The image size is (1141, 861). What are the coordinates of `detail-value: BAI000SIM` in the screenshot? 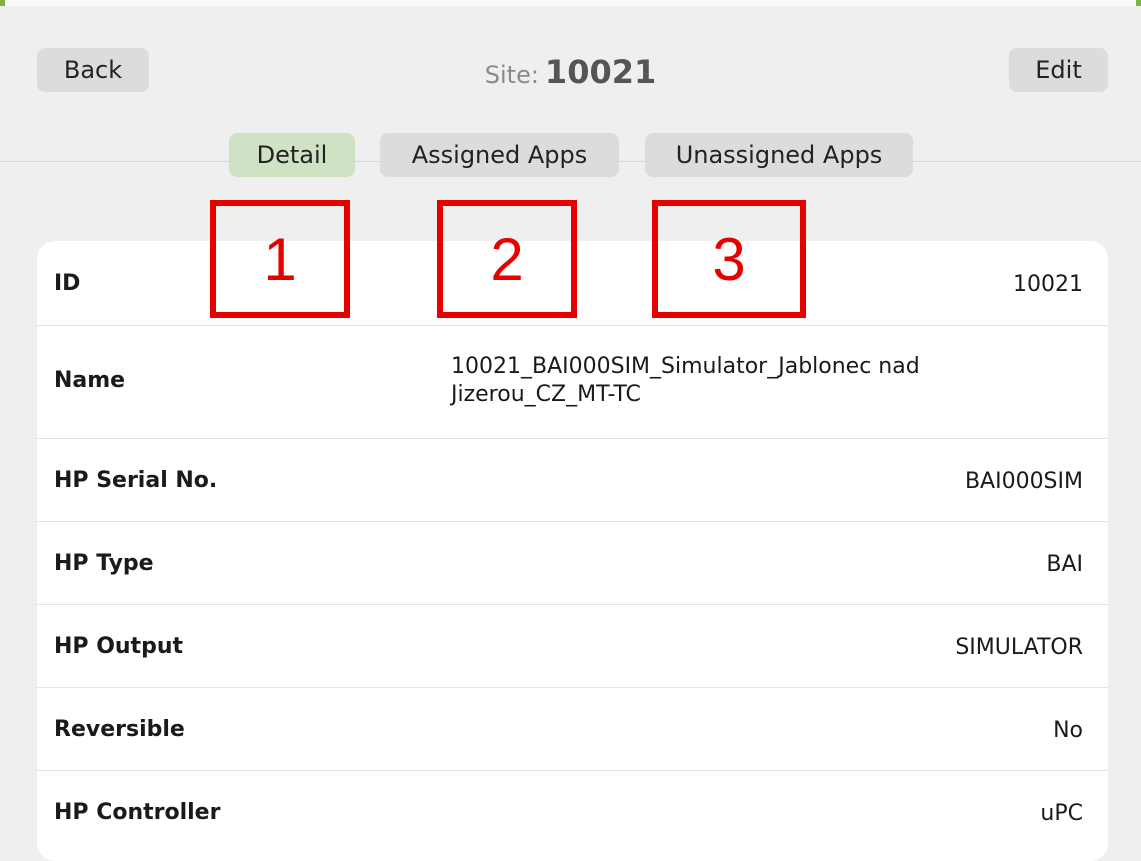 It's located at (1023, 481).